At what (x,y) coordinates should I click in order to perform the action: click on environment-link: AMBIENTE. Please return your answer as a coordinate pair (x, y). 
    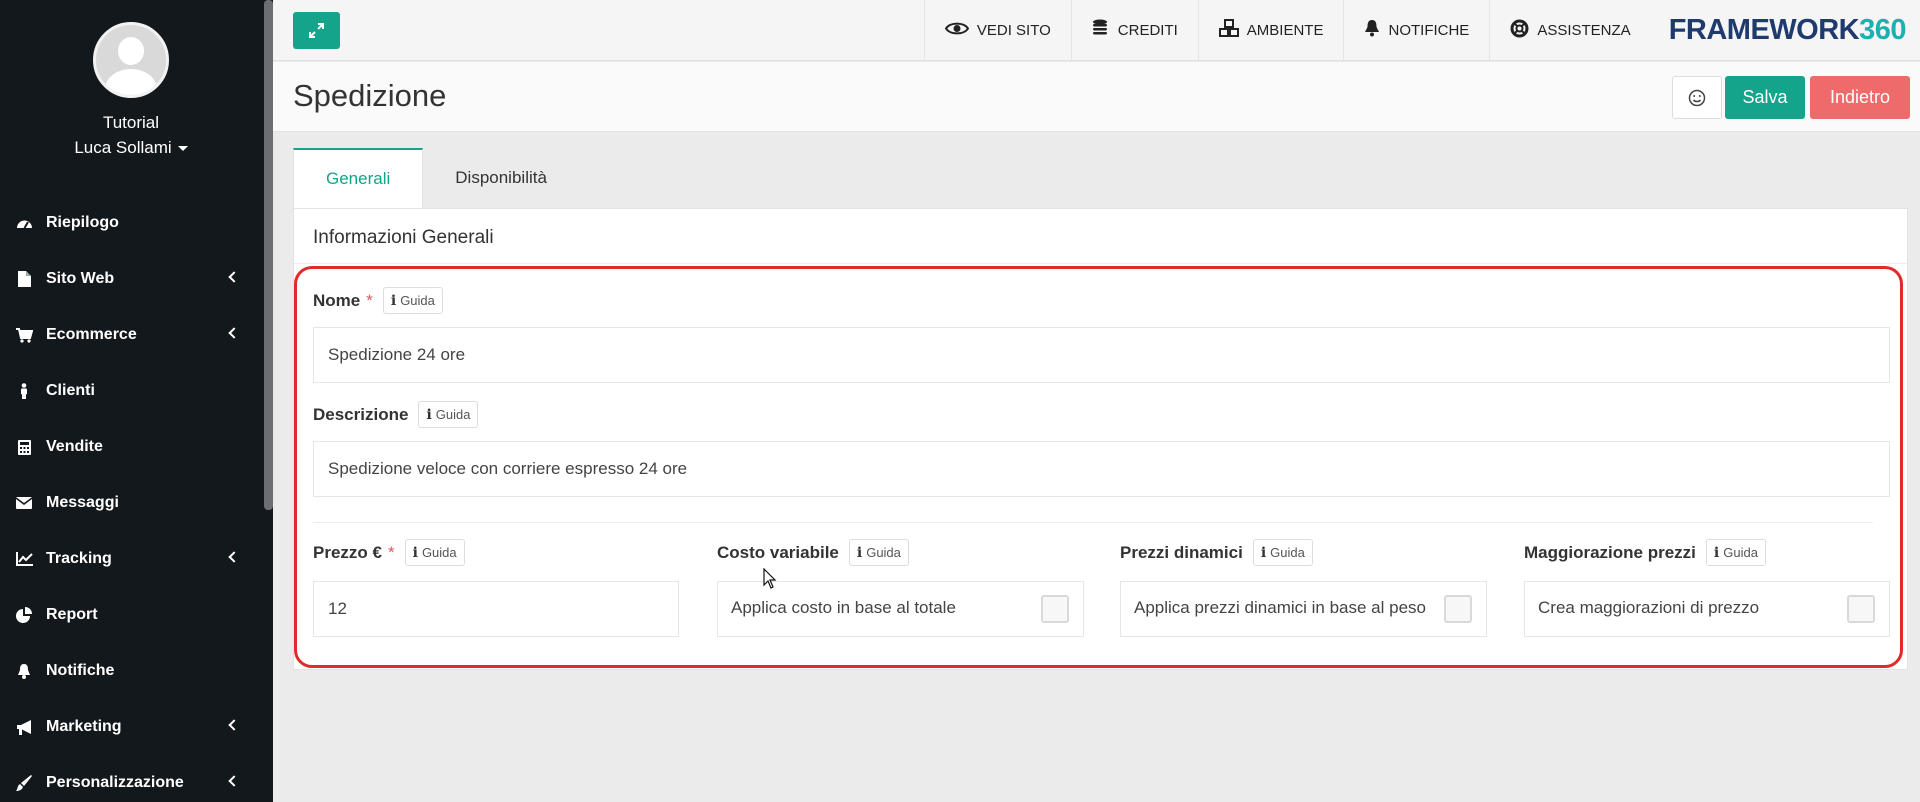
    Looking at the image, I should click on (1270, 30).